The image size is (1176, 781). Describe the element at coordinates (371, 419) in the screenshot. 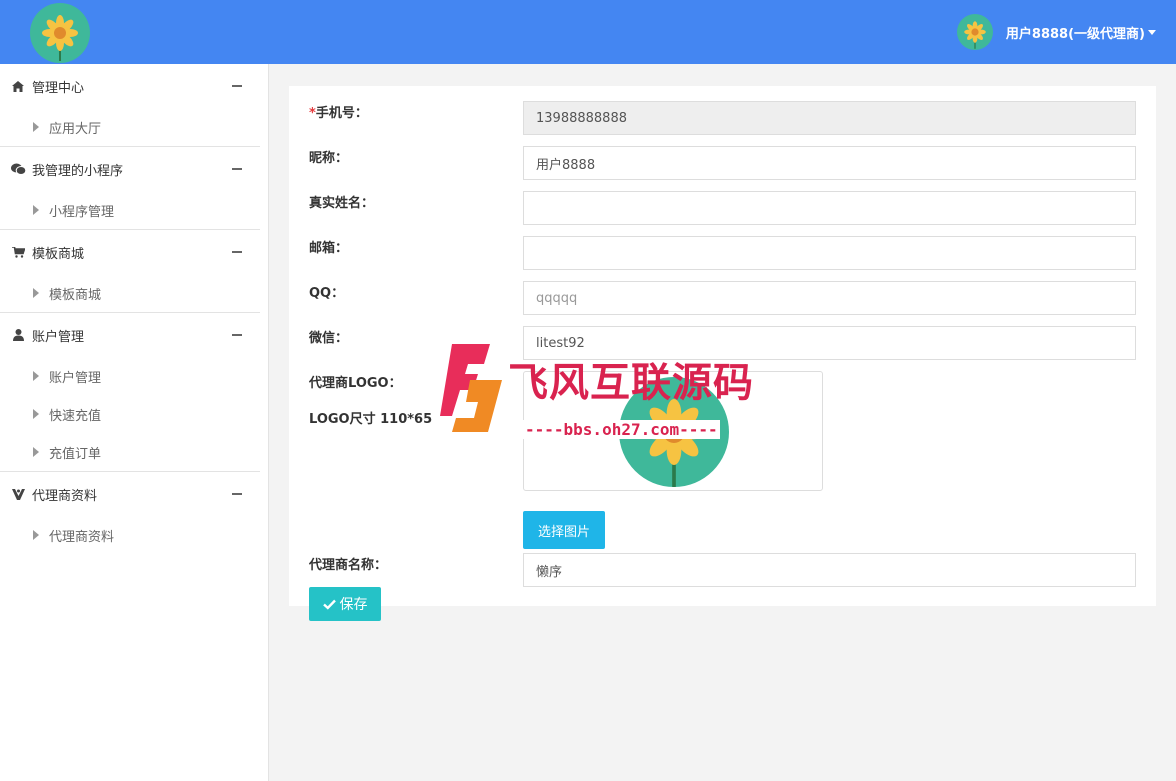

I see `logo-size-hint: LOGO尺寸 110*65` at that location.